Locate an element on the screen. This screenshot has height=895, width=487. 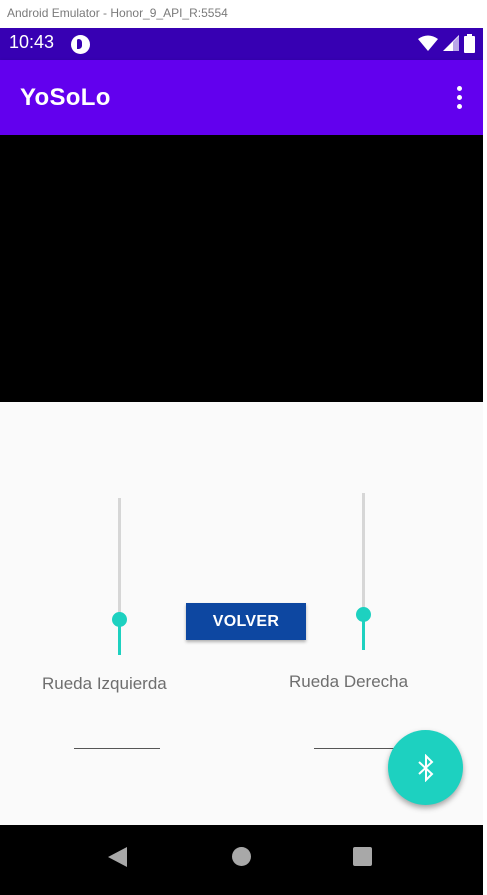
signal-icon is located at coordinates (451, 43).